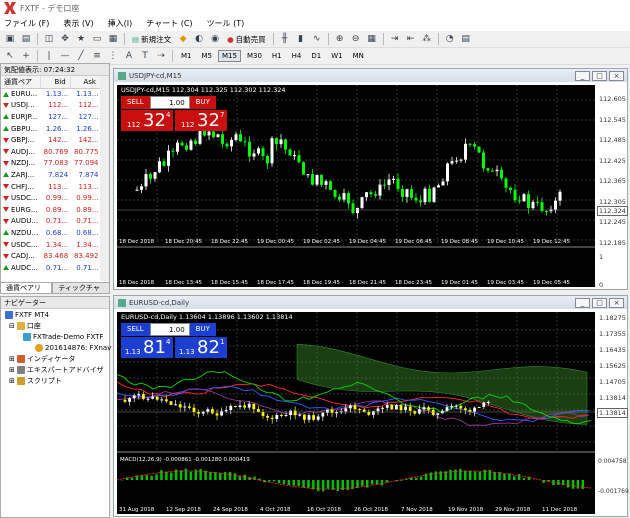 The width and height of the screenshot is (630, 518). What do you see at coordinates (97, 39) in the screenshot?
I see `terminal-icon: ▭` at bounding box center [97, 39].